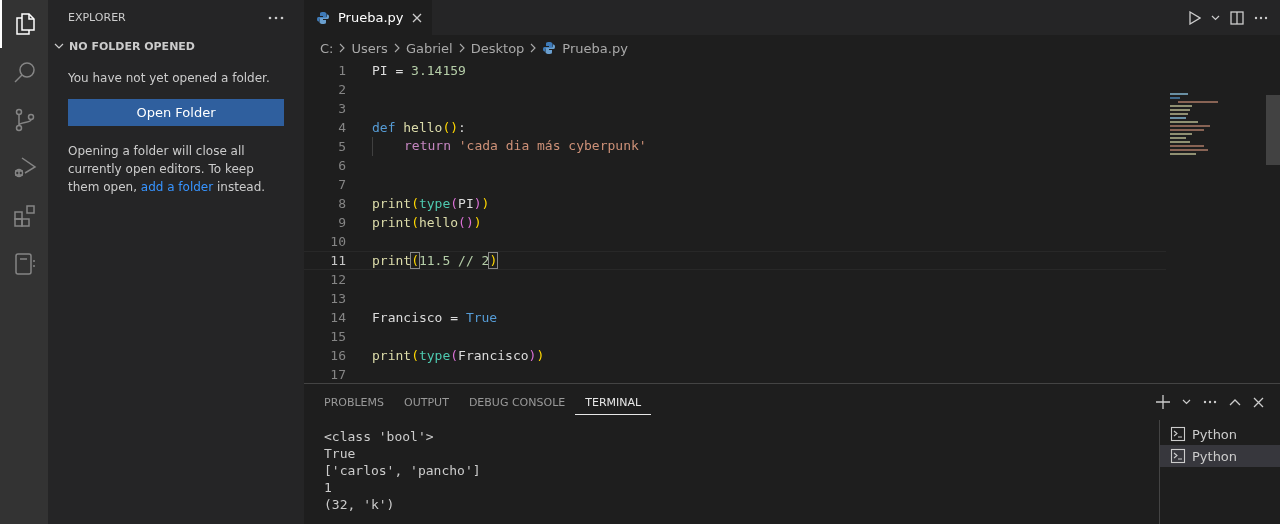  I want to click on code-line: print(type(PI)), so click(431, 203).